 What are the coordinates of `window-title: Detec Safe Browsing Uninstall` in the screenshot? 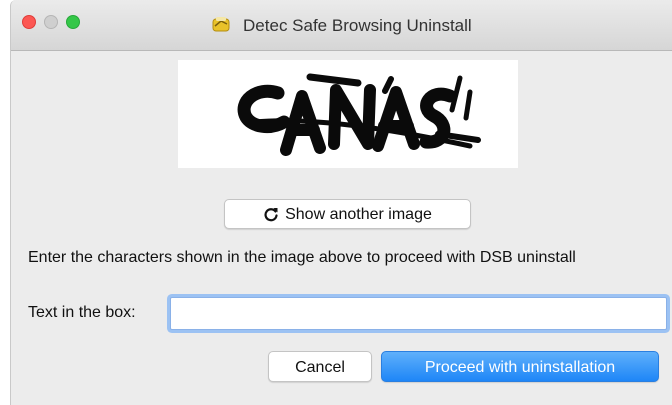 It's located at (357, 25).